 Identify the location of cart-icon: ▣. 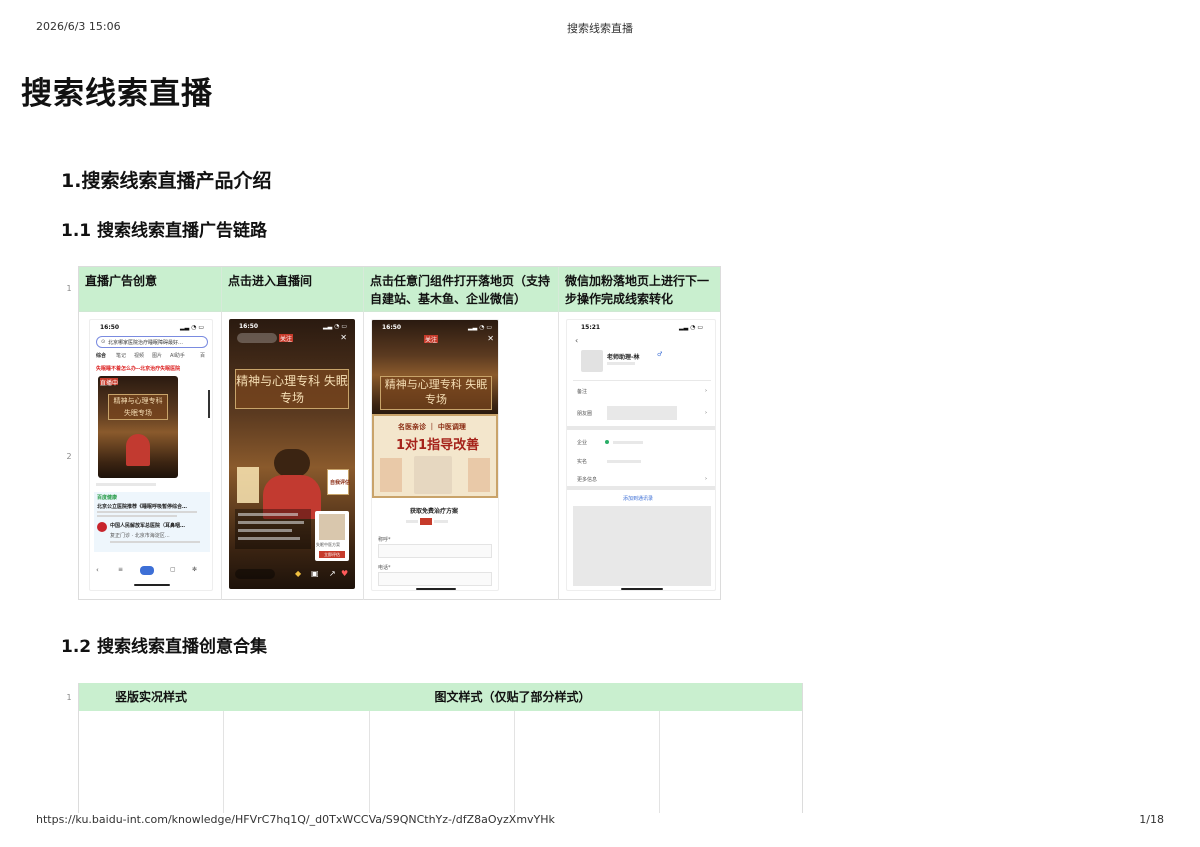
(315, 573).